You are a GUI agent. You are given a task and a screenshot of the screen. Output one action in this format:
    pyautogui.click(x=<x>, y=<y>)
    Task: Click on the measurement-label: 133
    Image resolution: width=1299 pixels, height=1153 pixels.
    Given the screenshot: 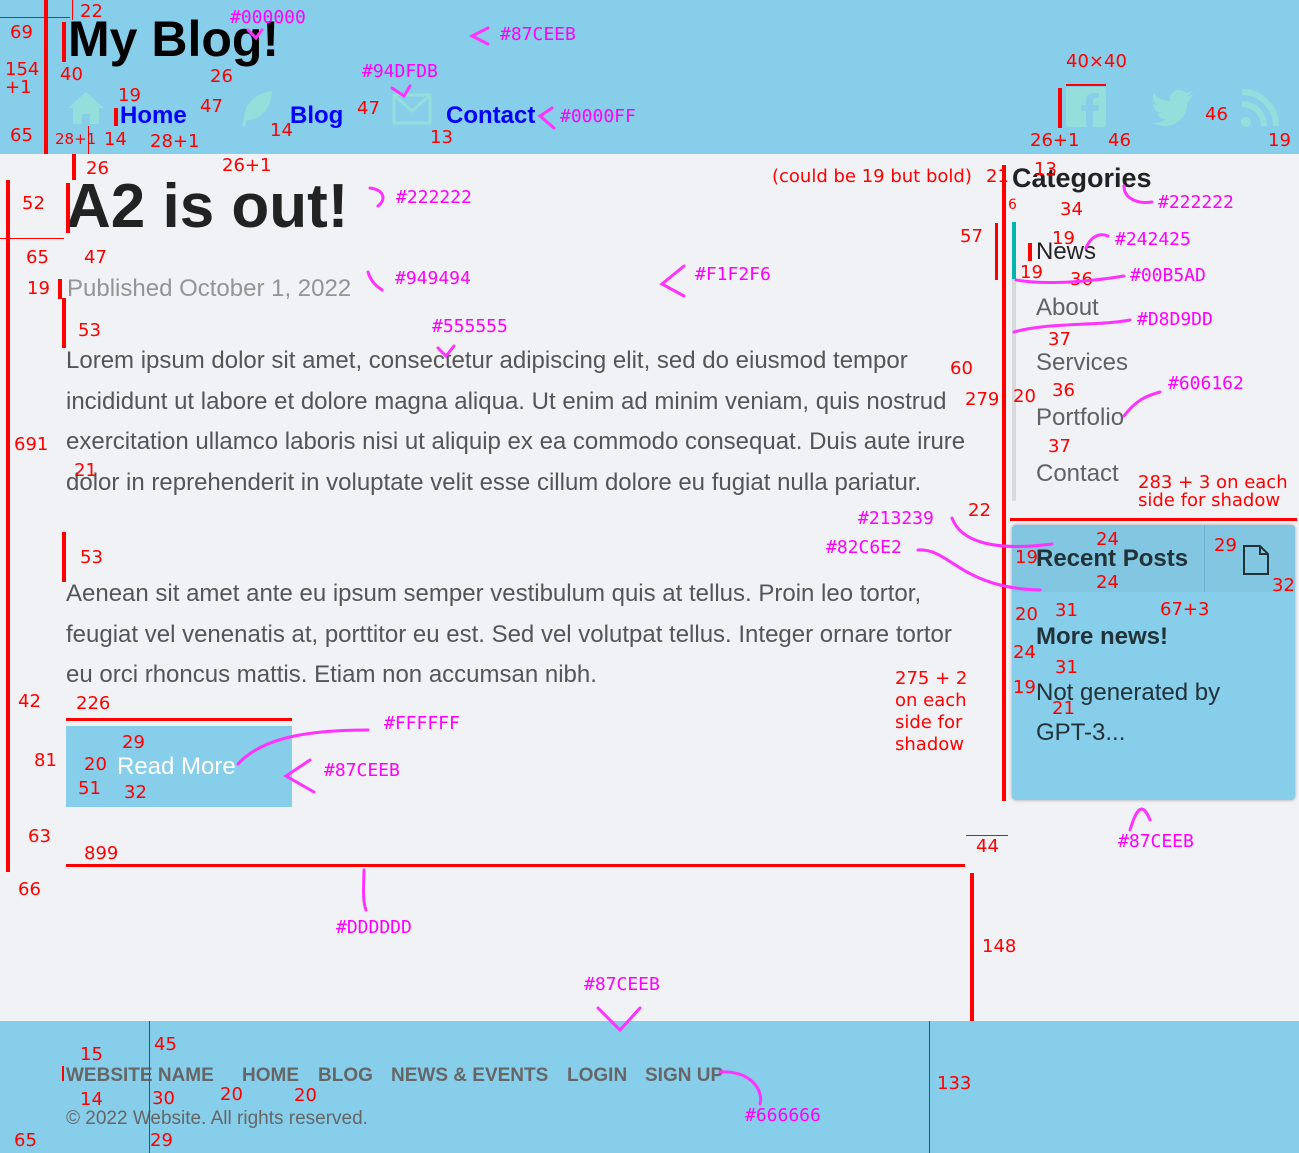 What is the action you would take?
    pyautogui.click(x=954, y=1083)
    